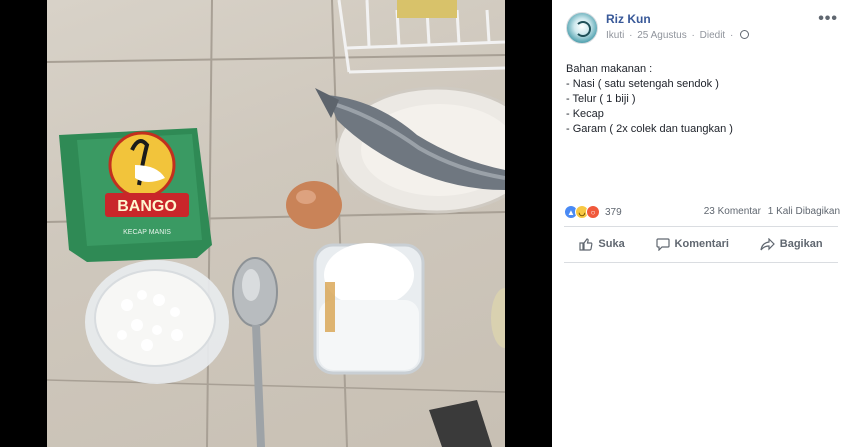 Image resolution: width=850 pixels, height=447 pixels. I want to click on post-stats: 23 Komentar 1 Kali Dibagikan, so click(770, 211).